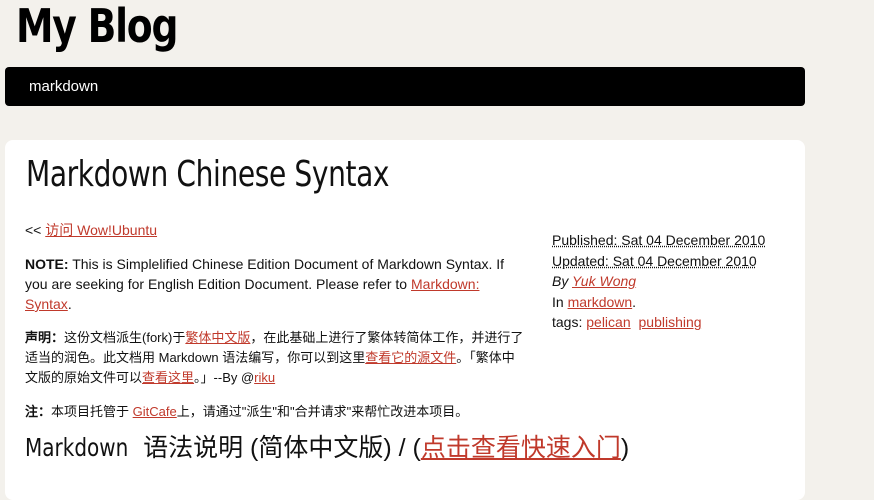 The height and width of the screenshot is (500, 874). Describe the element at coordinates (63, 86) in the screenshot. I see `nav-item-markdown: markdown` at that location.